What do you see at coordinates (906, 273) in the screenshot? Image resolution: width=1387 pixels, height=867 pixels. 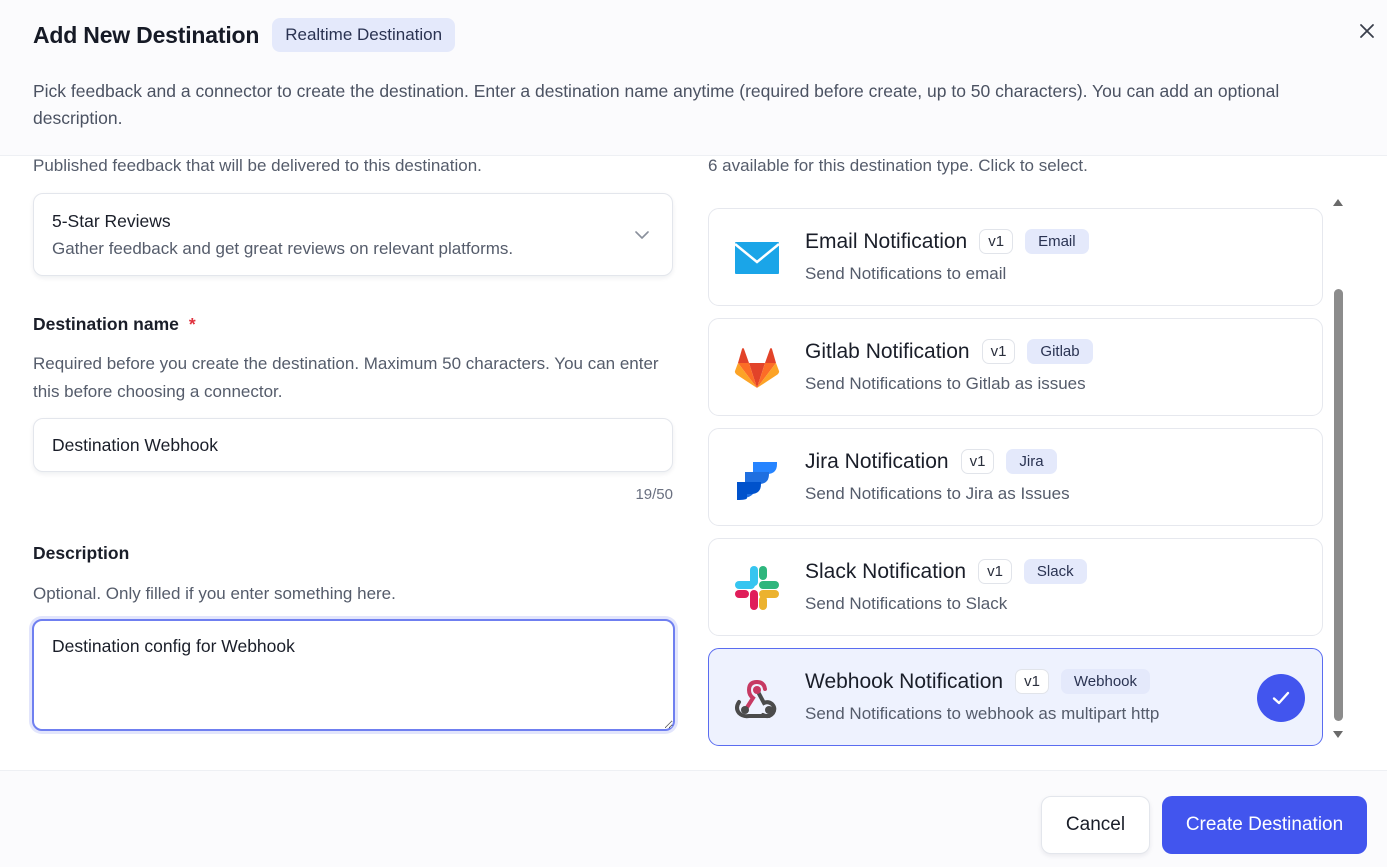 I see `connector-description: Send Notifications to email` at bounding box center [906, 273].